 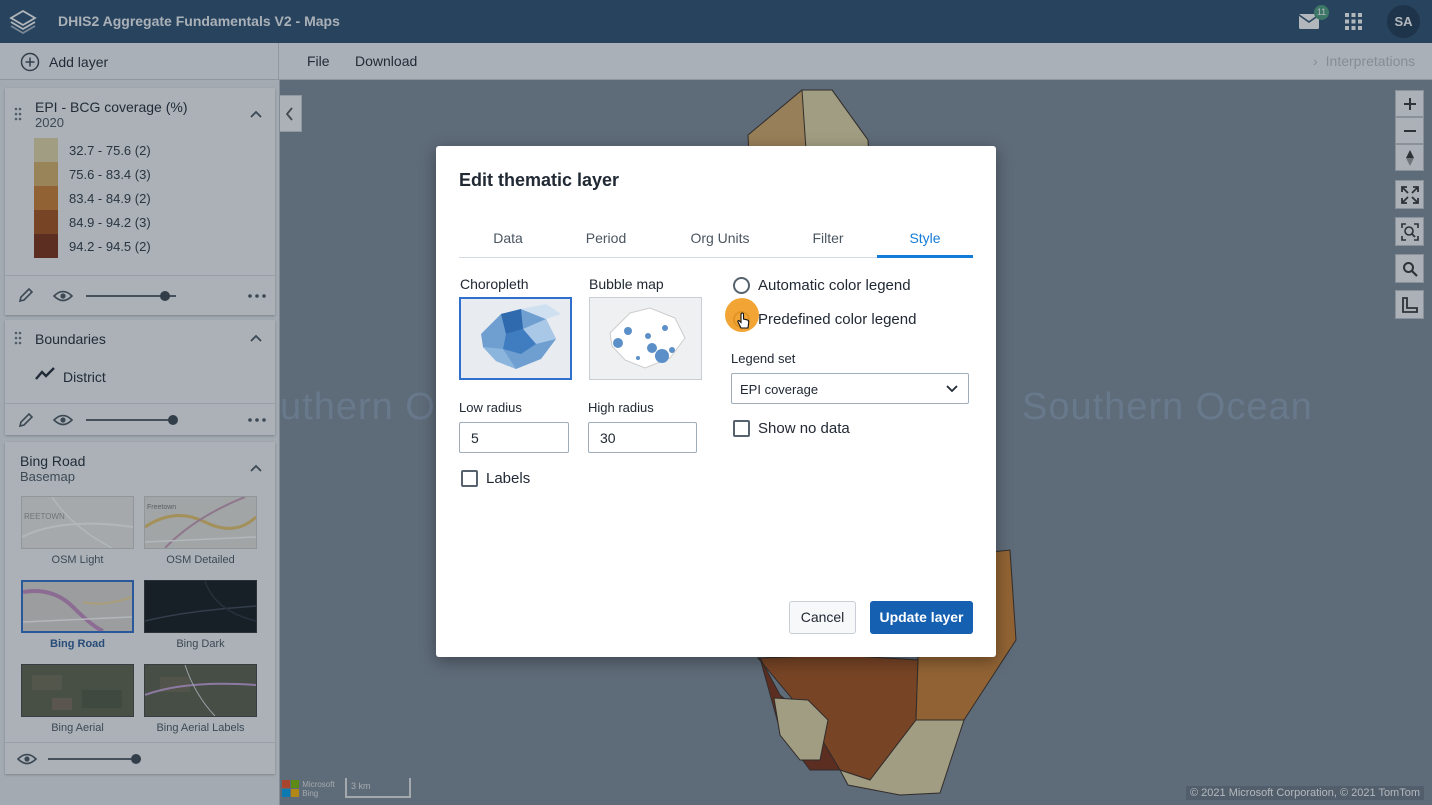 I want to click on legend-set-value: EPI coverage, so click(x=779, y=389).